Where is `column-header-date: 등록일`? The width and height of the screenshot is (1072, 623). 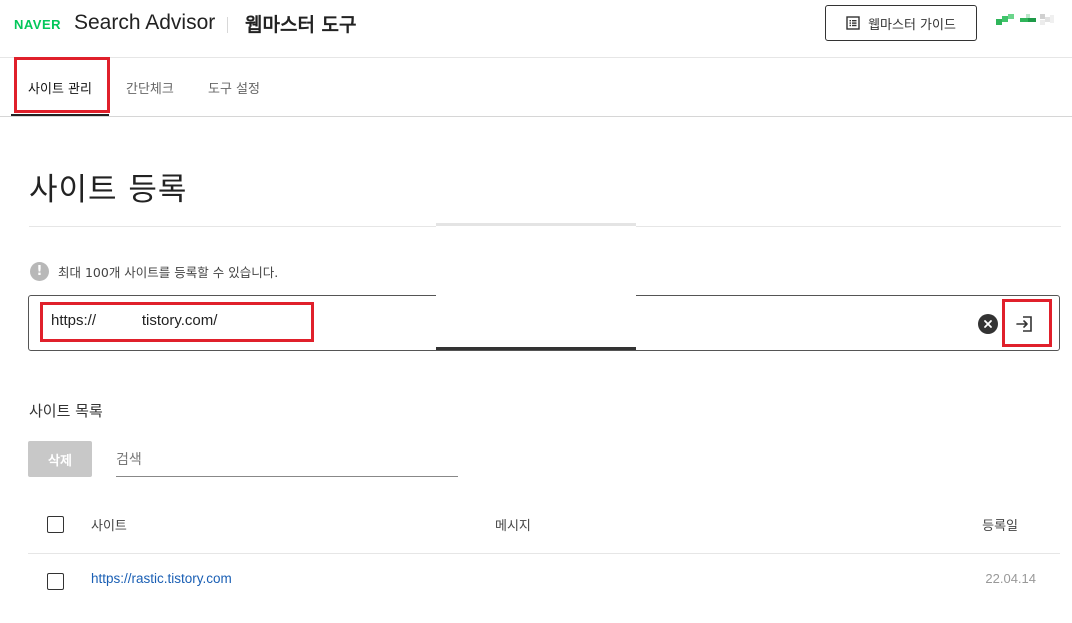 column-header-date: 등록일 is located at coordinates (1000, 526).